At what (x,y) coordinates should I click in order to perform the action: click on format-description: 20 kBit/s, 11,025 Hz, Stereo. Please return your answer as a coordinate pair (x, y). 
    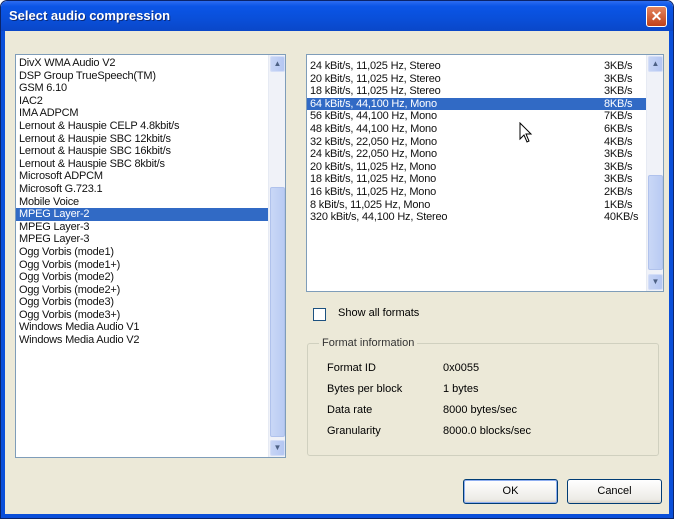
    Looking at the image, I should click on (375, 78).